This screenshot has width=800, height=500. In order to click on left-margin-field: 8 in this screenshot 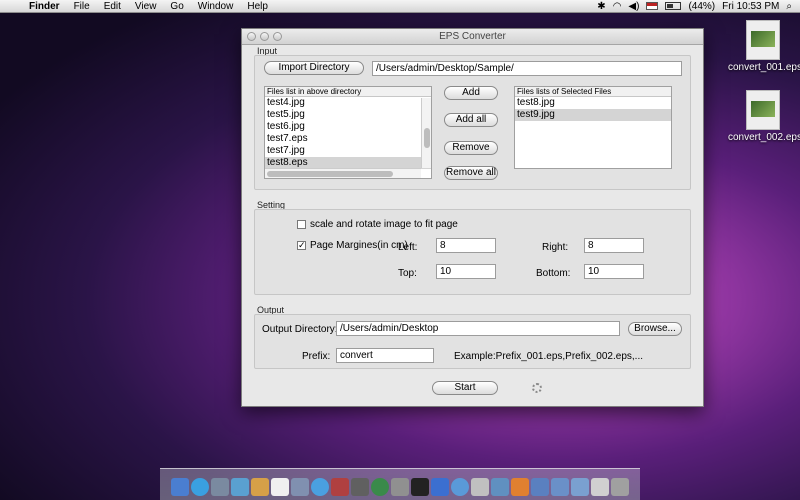, I will do `click(466, 245)`.